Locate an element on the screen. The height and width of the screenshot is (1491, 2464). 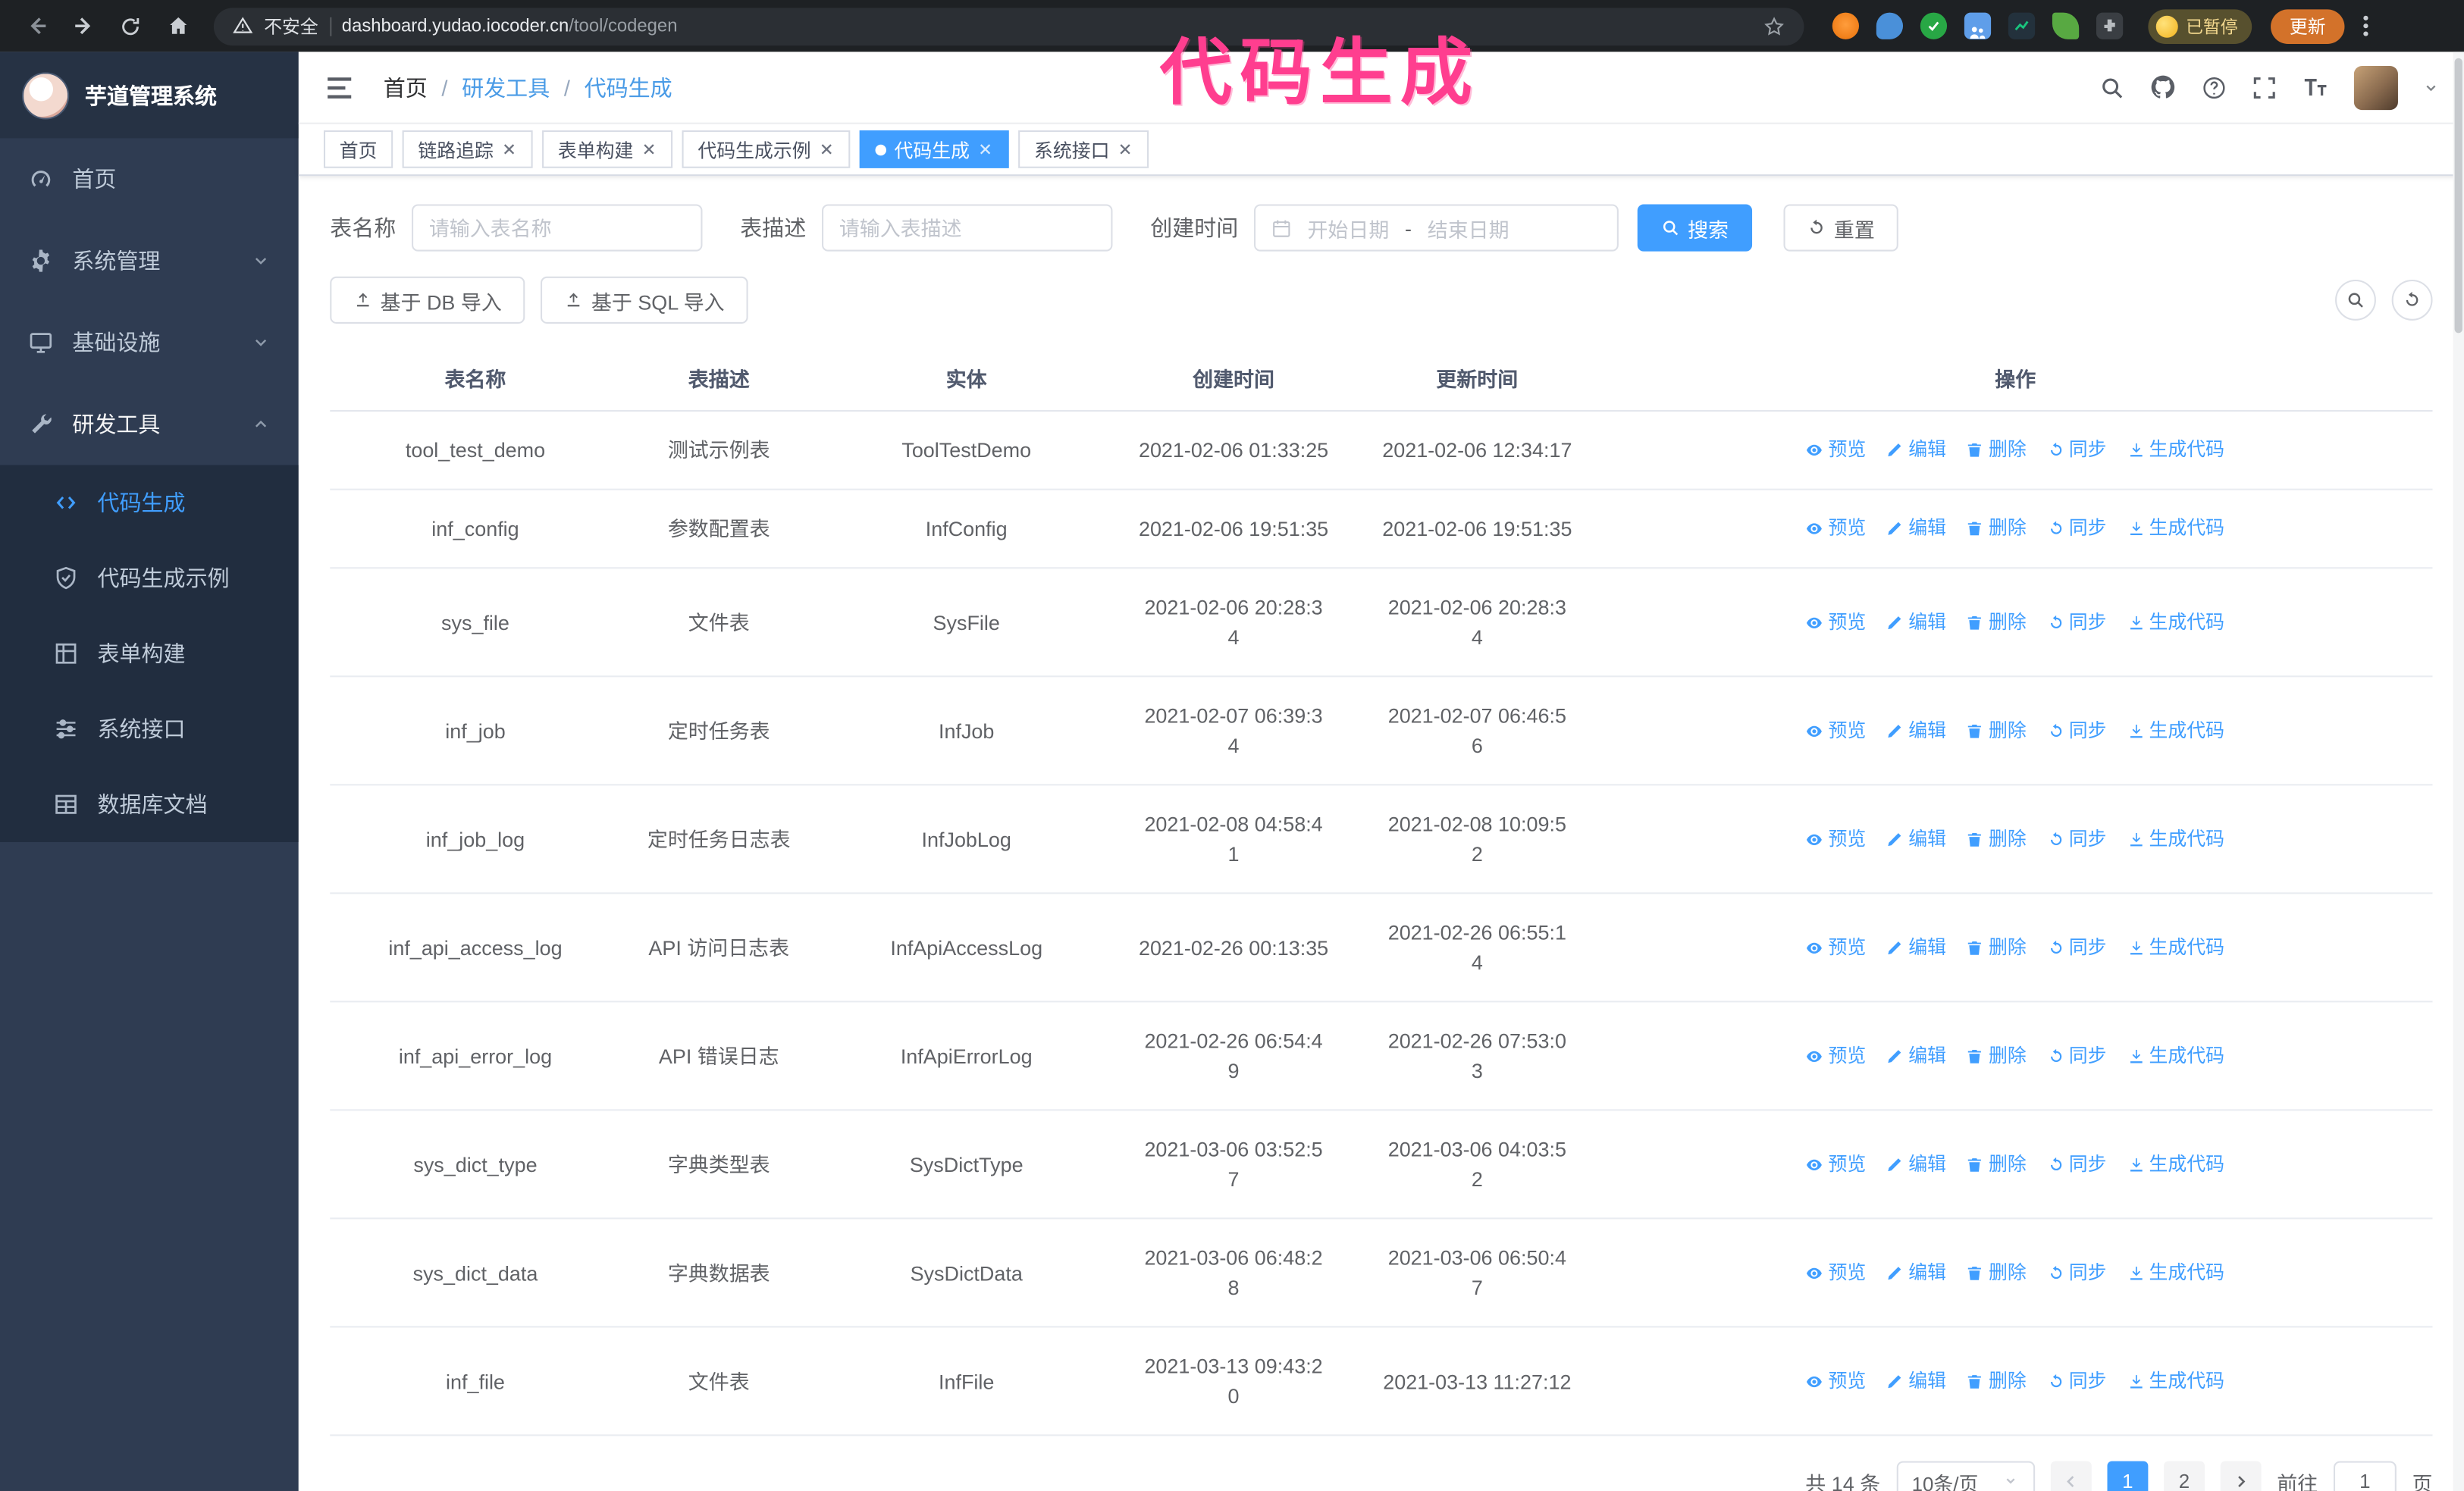
sidebar-item-api: 系统接口 is located at coordinates (150, 728).